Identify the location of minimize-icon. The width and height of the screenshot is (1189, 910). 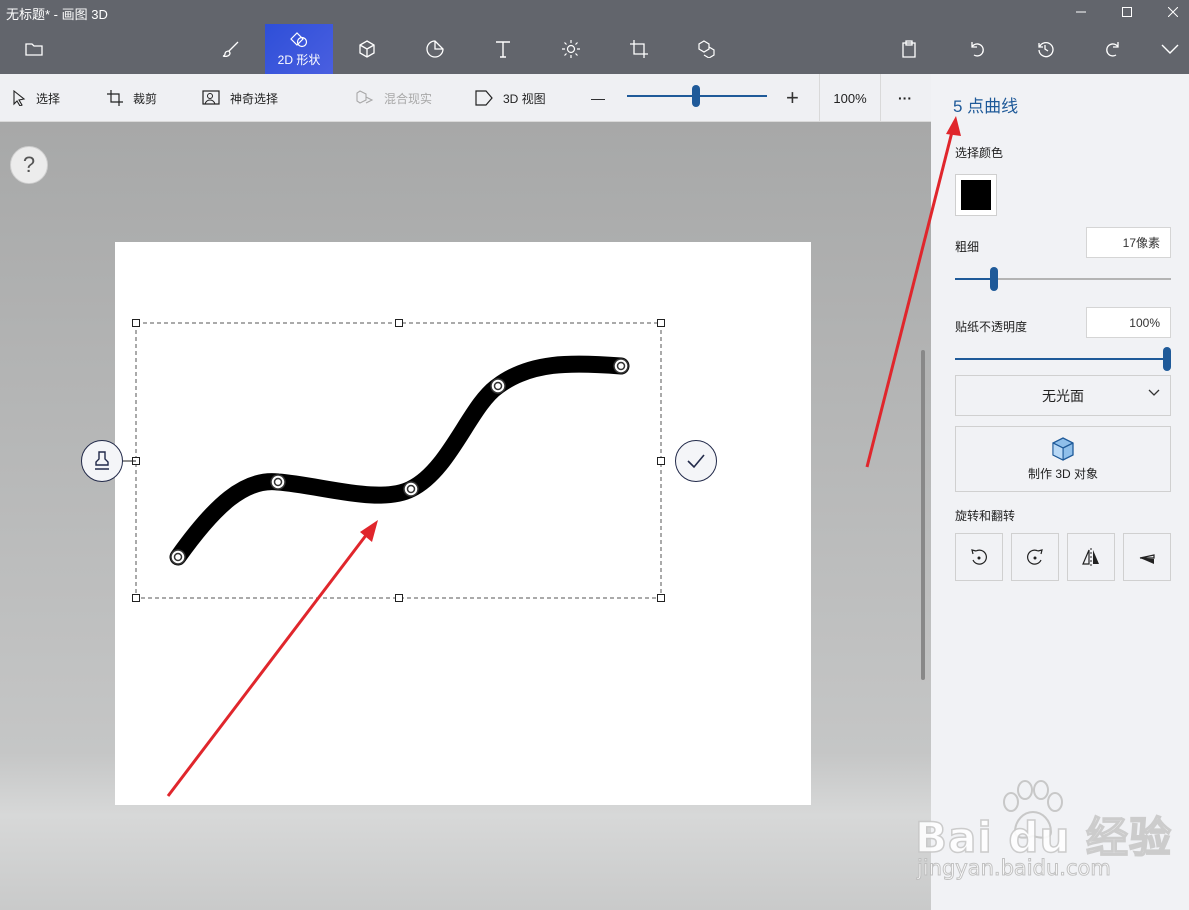
(1081, 12).